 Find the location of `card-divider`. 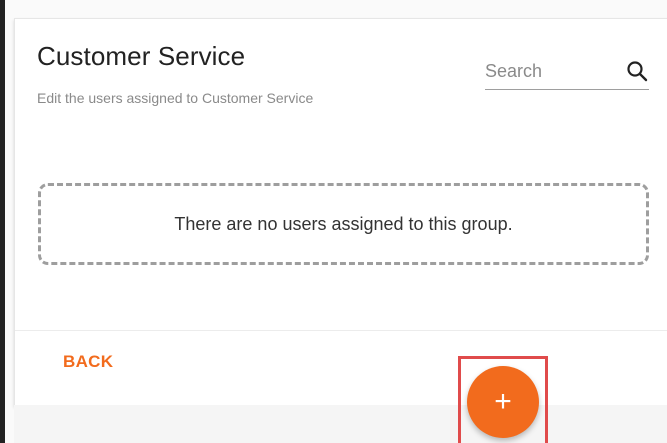

card-divider is located at coordinates (341, 330).